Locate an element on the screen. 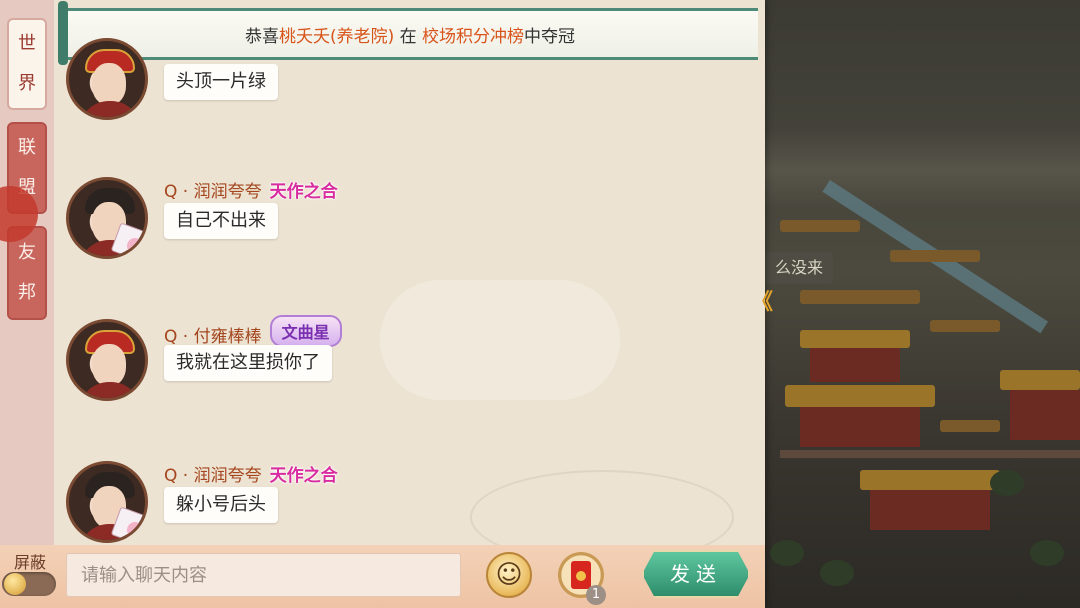 The height and width of the screenshot is (608, 1080). tab-friendly-char-2: 邦 is located at coordinates (27, 292).